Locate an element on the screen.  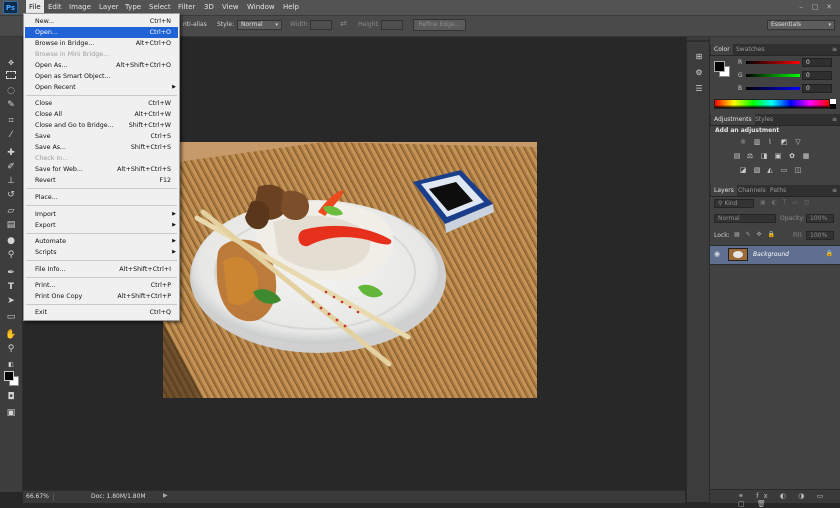
green-slider is located at coordinates (773, 75).